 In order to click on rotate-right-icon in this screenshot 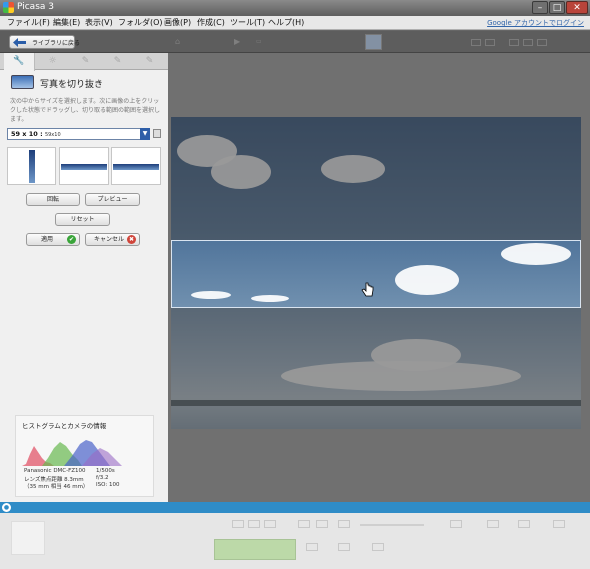, I will do `click(270, 524)`.